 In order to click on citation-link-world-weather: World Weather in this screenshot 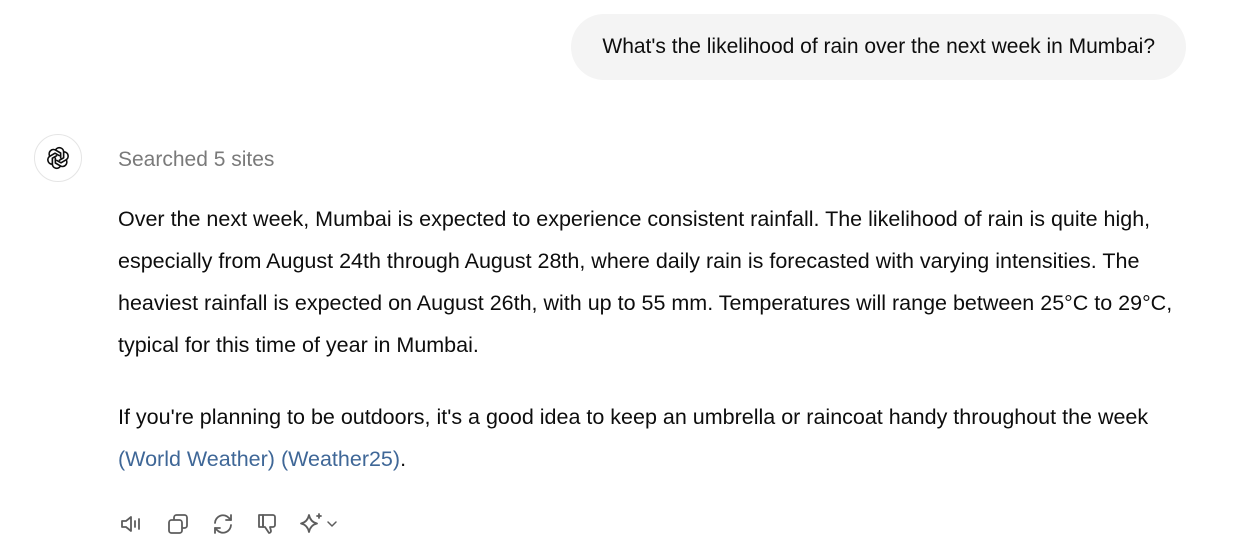, I will do `click(196, 459)`.